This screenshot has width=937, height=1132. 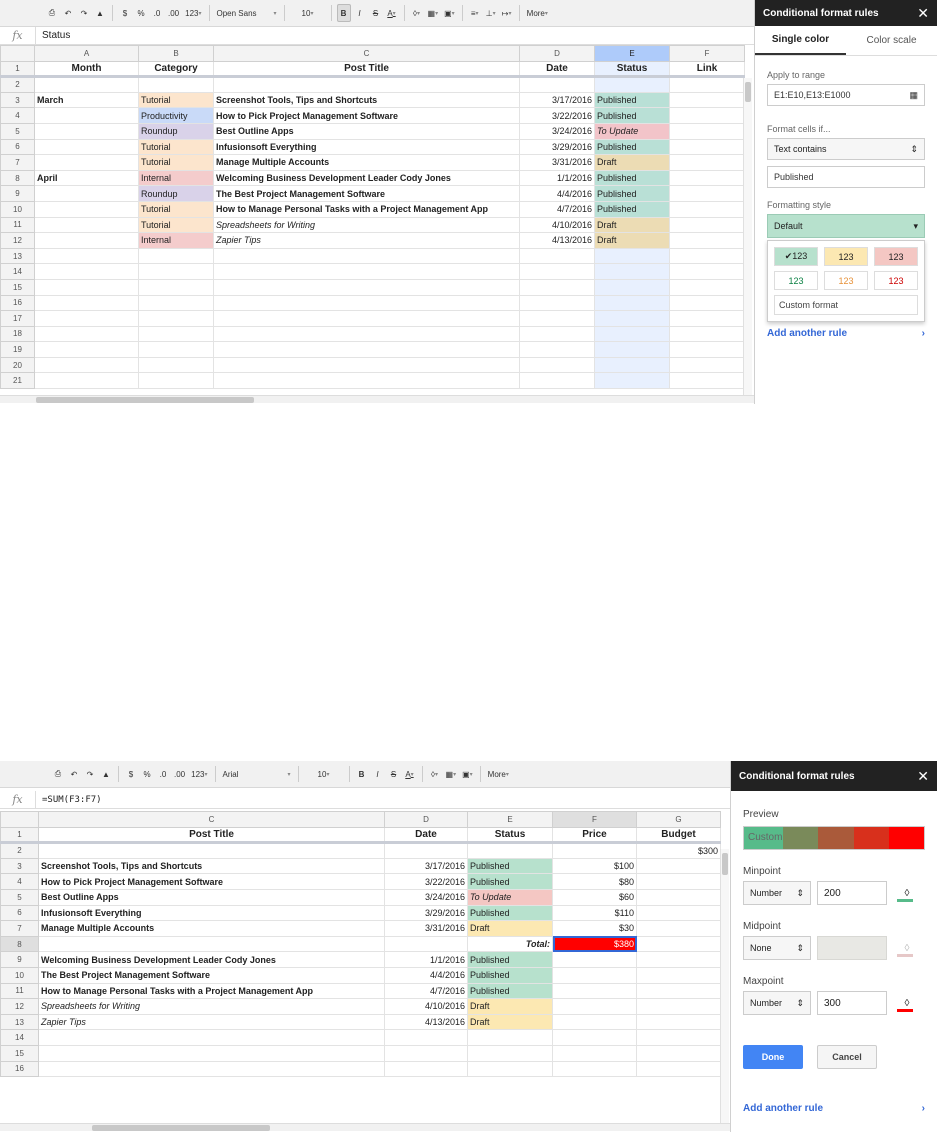 I want to click on maxpoint-type-dropdown: Number ⇕, so click(x=777, y=1003).